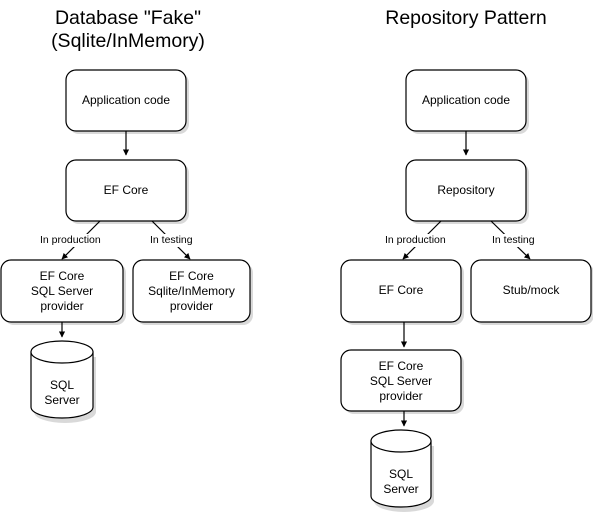  What do you see at coordinates (171, 240) in the screenshot?
I see `edge-label-left-in-testing: In testing` at bounding box center [171, 240].